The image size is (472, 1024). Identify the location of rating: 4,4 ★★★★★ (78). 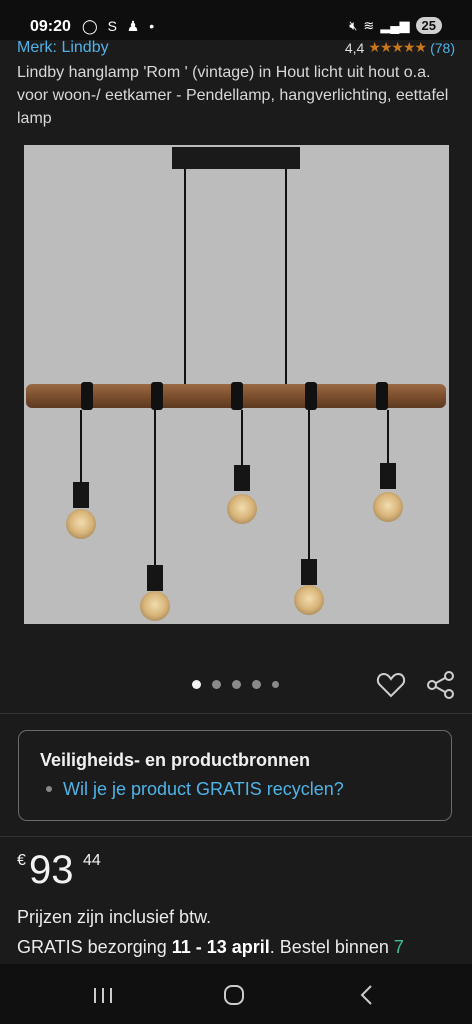
(400, 47).